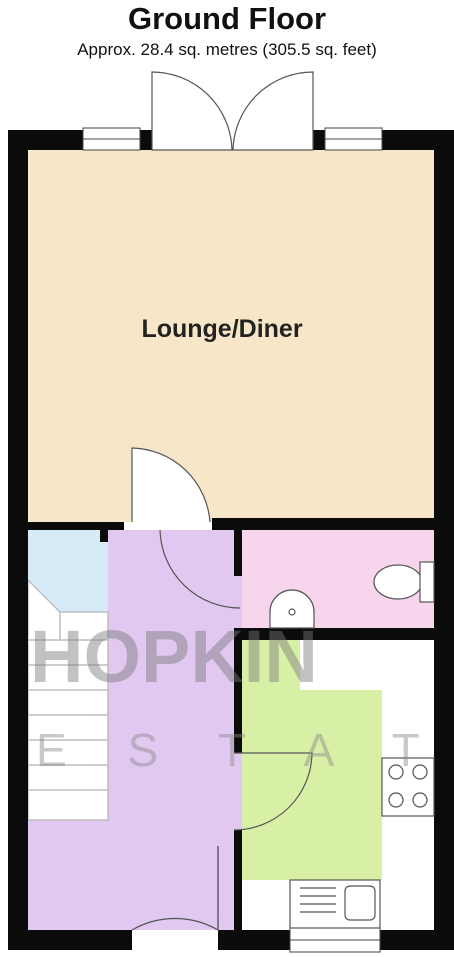 This screenshot has width=454, height=957. I want to click on watermark-logo: HOPKIN, so click(174, 656).